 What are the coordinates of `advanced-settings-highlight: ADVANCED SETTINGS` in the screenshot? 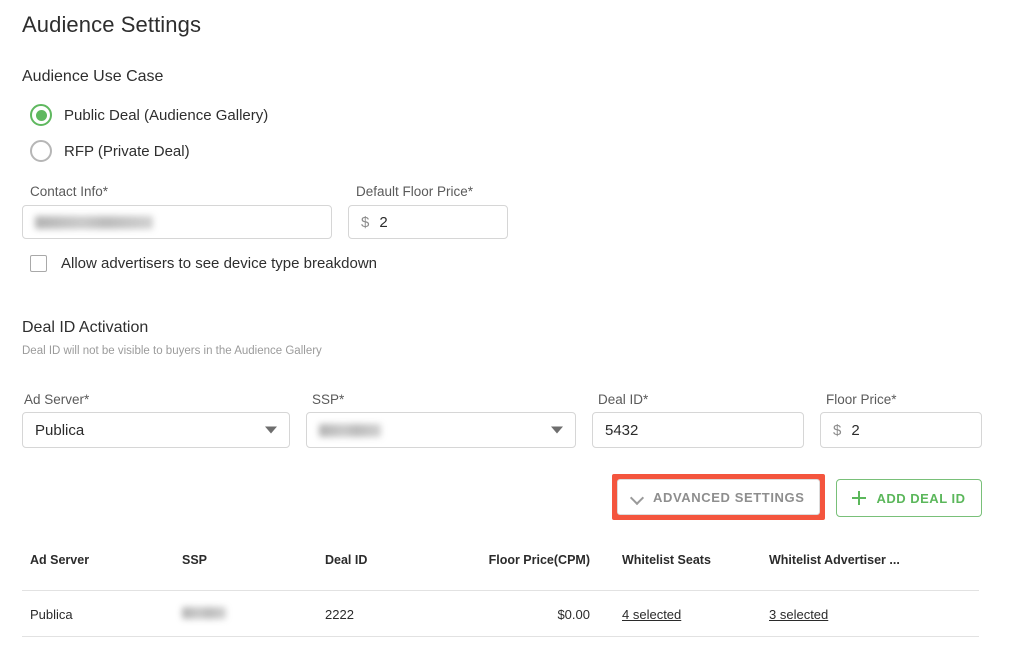 It's located at (718, 497).